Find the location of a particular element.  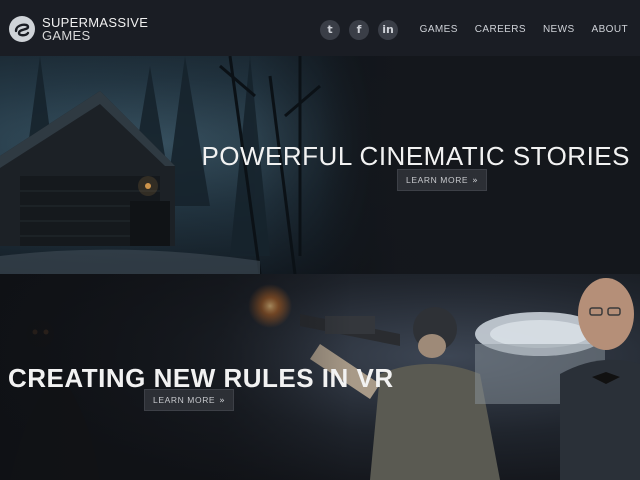

twitter-icon: t is located at coordinates (330, 30).